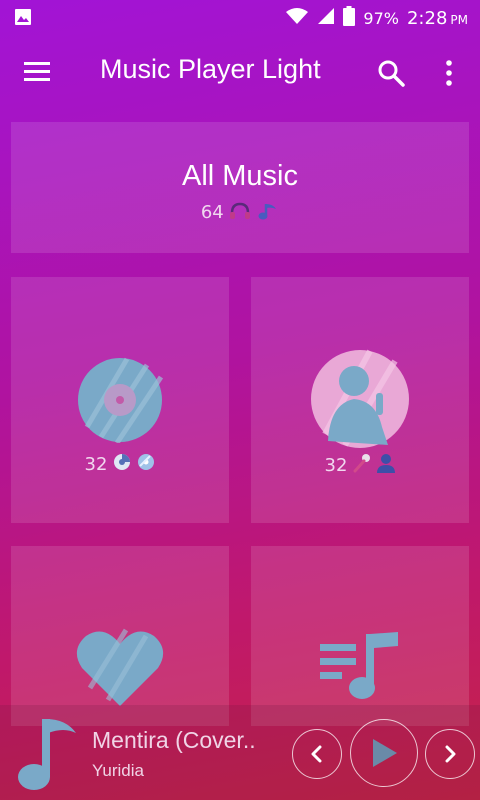 The height and width of the screenshot is (800, 480). I want to click on heart-icon, so click(120, 670).